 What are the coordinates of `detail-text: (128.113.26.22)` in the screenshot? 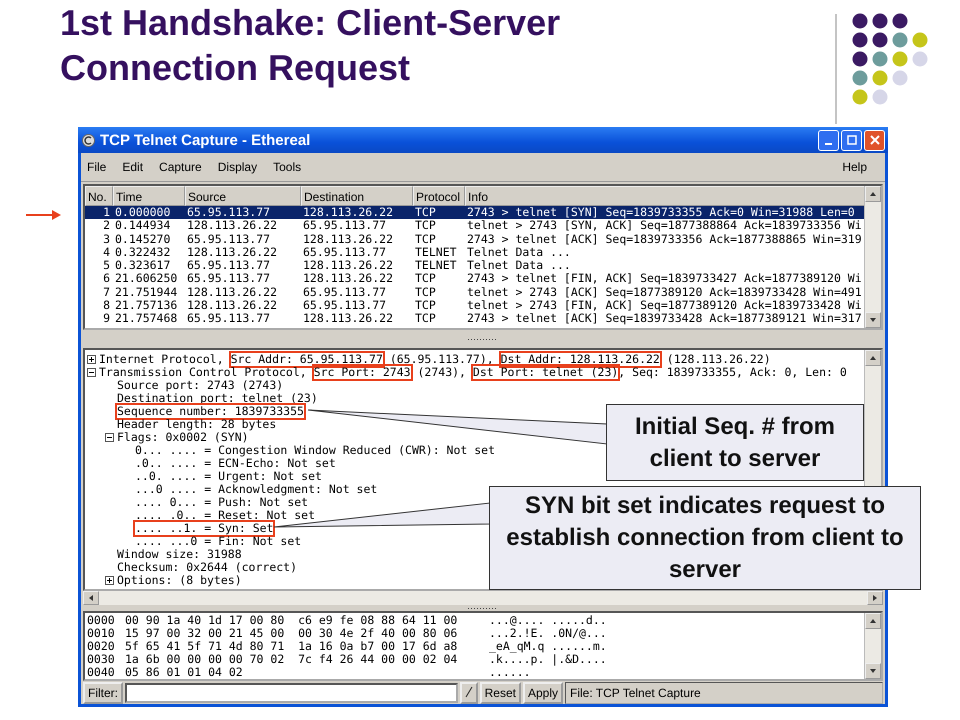 It's located at (718, 359).